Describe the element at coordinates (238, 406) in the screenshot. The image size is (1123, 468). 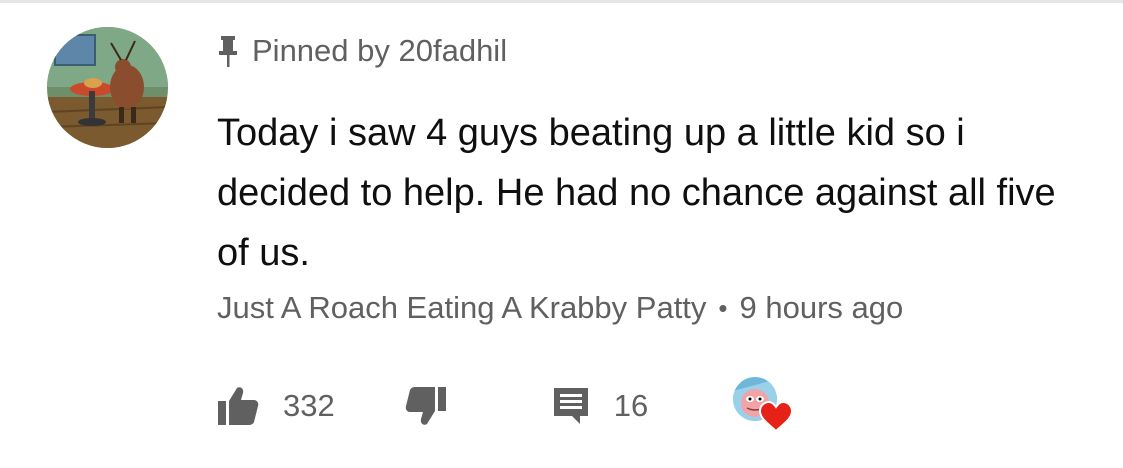
I see `thumbs-up-icon` at that location.